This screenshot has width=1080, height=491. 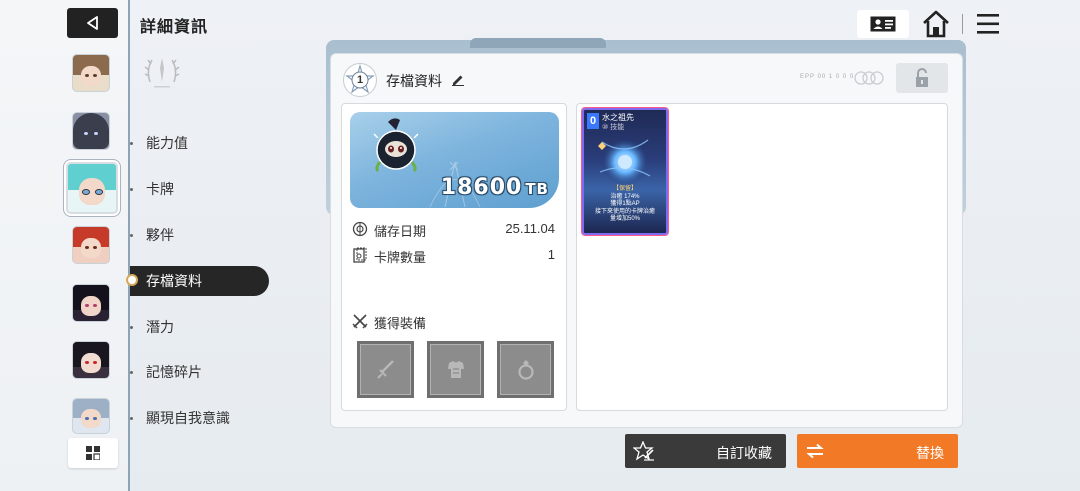 I want to click on card-count-label: 卡牌數量, so click(x=400, y=257).